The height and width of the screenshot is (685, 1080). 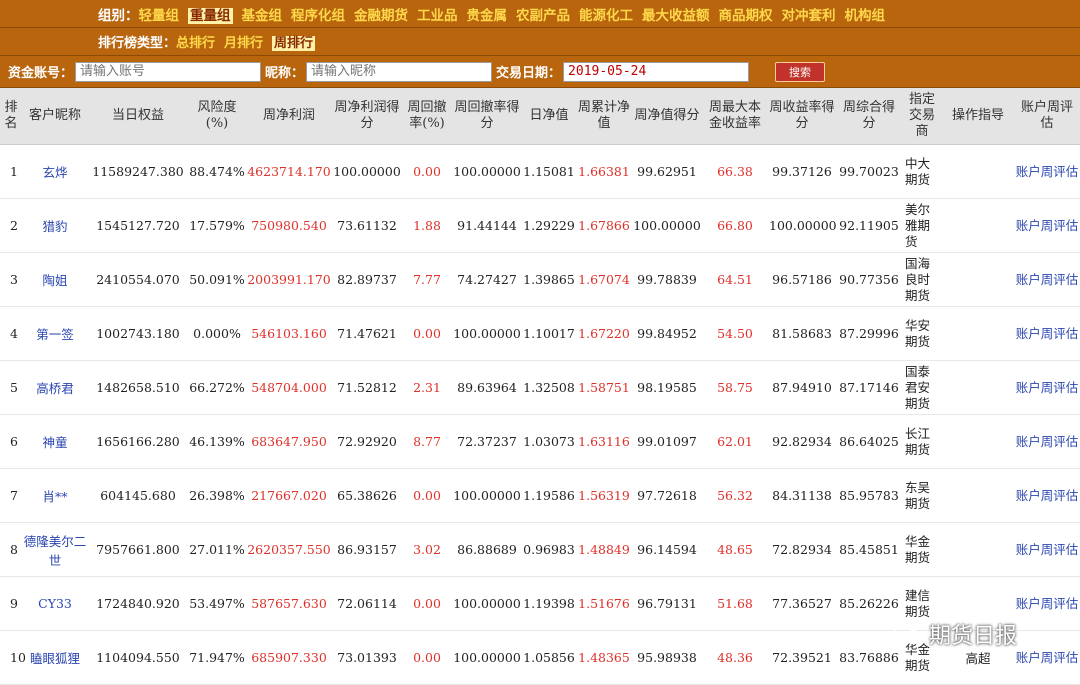 I want to click on drawdown-cell: 1.88, so click(x=427, y=225).